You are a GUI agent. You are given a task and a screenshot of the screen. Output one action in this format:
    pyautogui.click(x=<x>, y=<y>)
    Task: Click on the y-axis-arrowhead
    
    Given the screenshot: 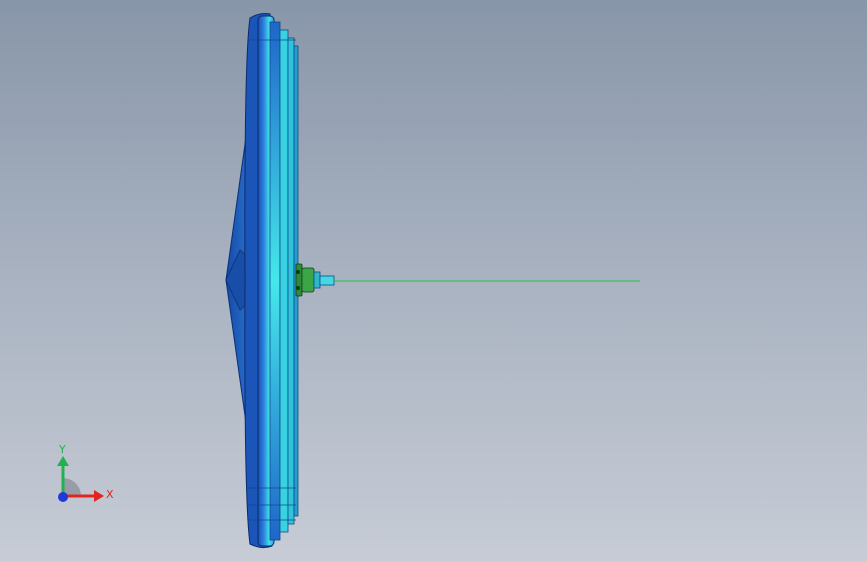 What is the action you would take?
    pyautogui.click(x=63, y=461)
    